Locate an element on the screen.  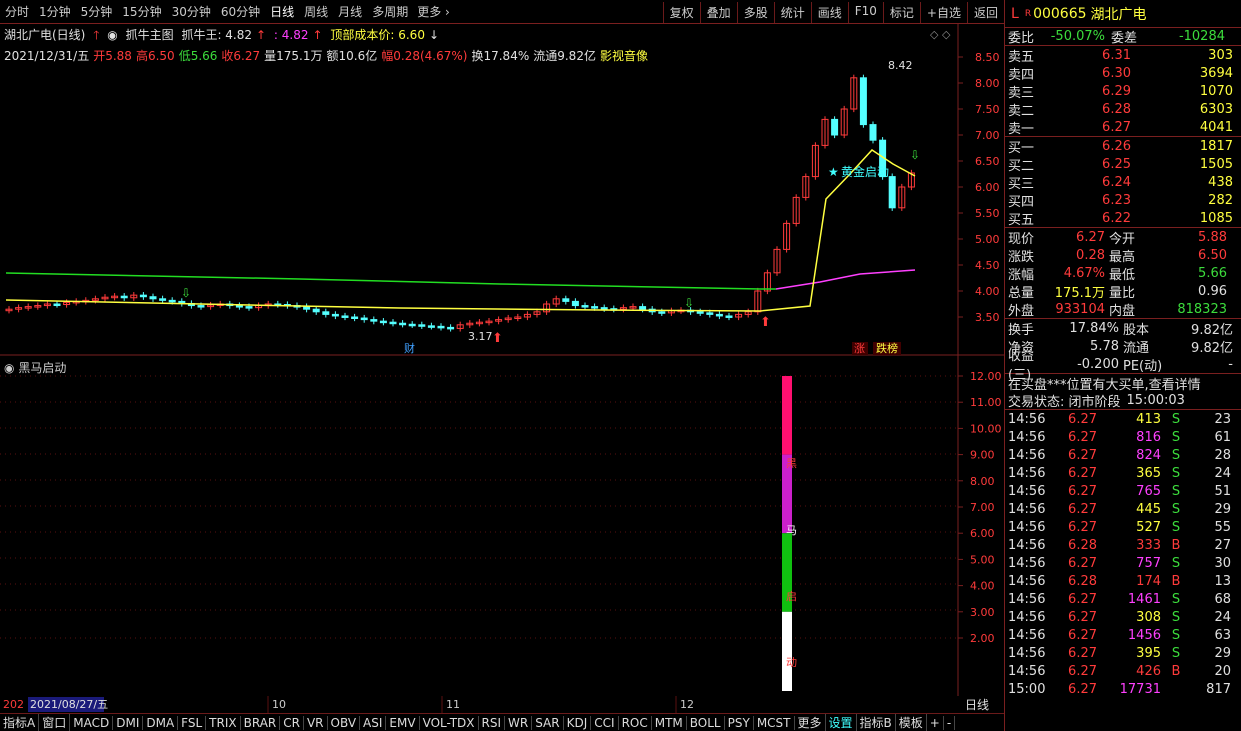
tool-button-8: 返回 is located at coordinates (985, 12).